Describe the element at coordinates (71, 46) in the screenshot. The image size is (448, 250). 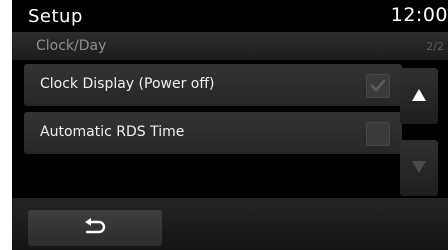
I see `section-title: Clock/Day` at that location.